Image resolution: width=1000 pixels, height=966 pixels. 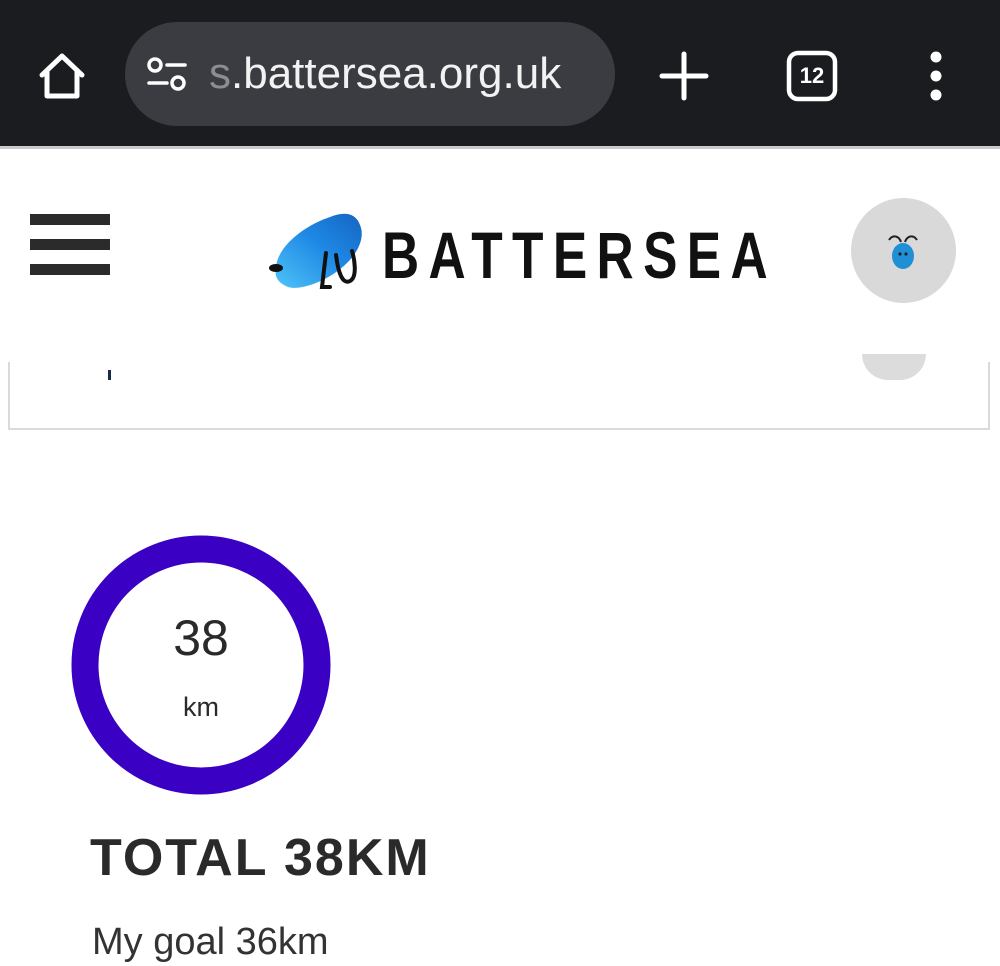 What do you see at coordinates (894, 367) in the screenshot?
I see `card-avatar-peek` at bounding box center [894, 367].